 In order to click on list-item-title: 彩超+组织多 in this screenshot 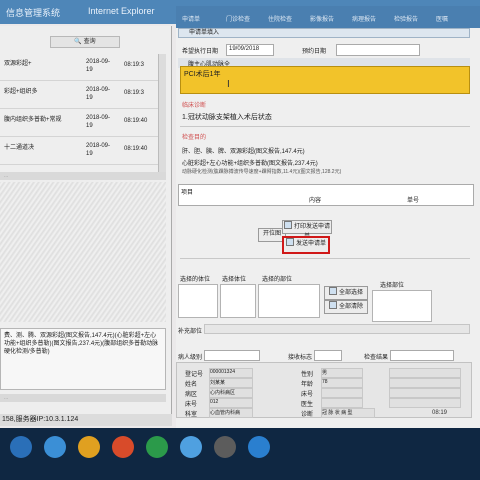, I will do `click(21, 92)`.